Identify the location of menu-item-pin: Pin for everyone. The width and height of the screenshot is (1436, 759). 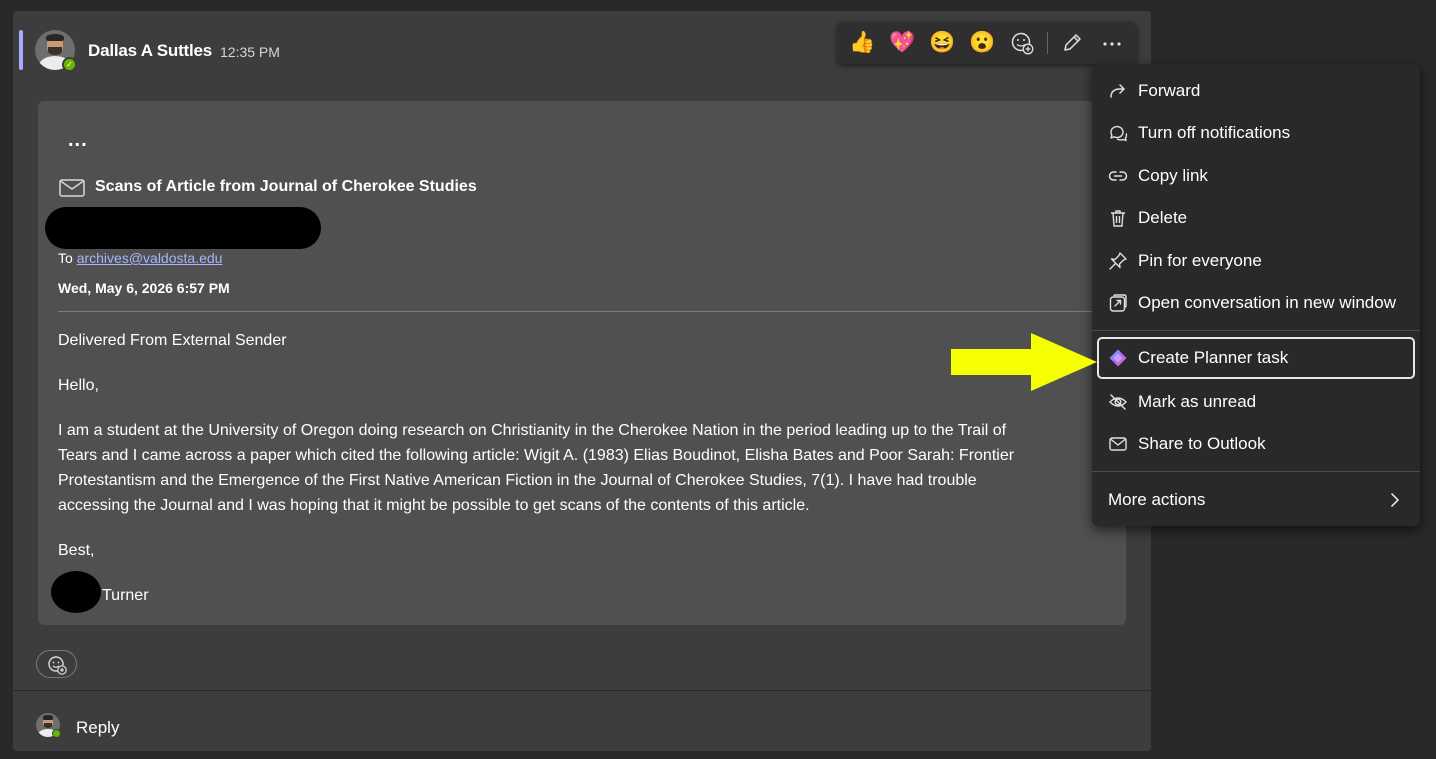
(1256, 261).